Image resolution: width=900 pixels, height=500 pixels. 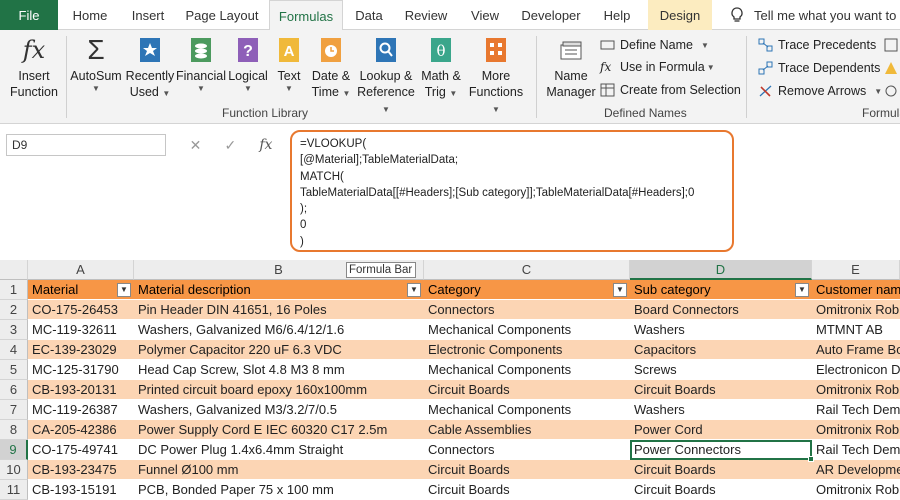 What do you see at coordinates (680, 15) in the screenshot?
I see `tab-design: Design` at bounding box center [680, 15].